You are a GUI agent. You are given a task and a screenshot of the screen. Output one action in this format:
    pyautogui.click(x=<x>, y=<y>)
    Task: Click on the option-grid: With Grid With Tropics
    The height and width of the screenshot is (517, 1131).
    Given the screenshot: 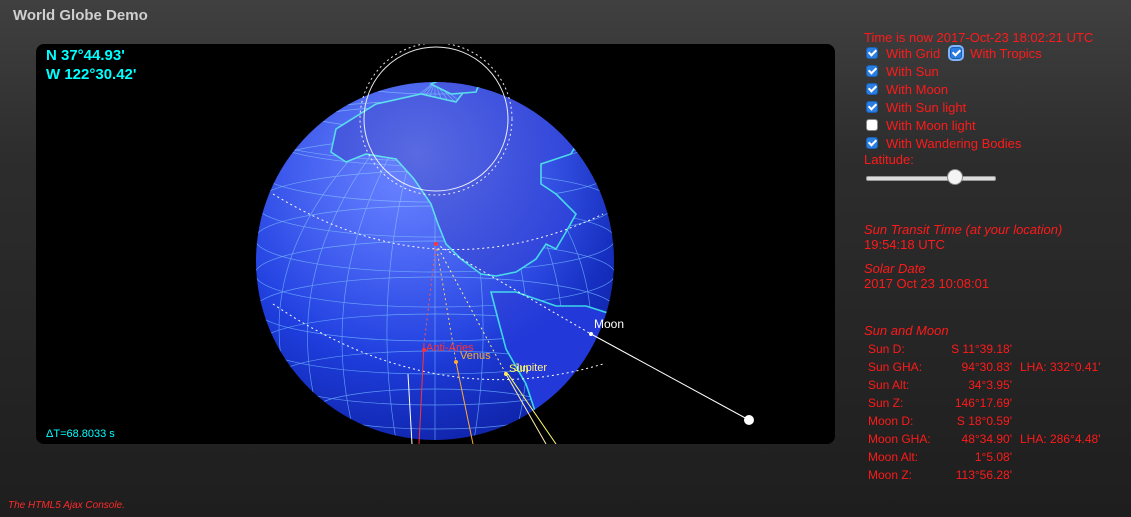 What is the action you would take?
    pyautogui.click(x=954, y=53)
    